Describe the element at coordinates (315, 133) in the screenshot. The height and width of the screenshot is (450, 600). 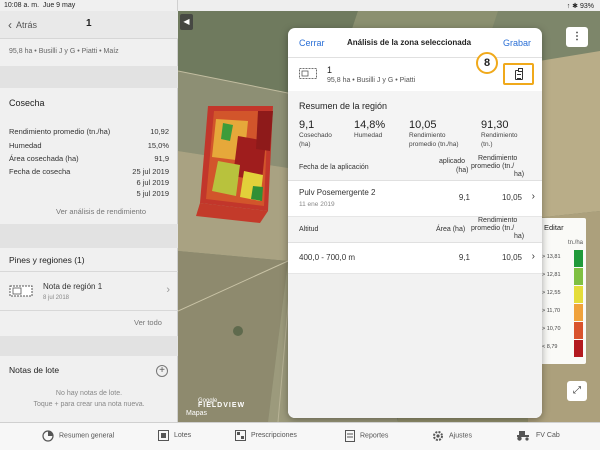
I see `stat-harvested: 9,1 Cosechado (ha)` at that location.